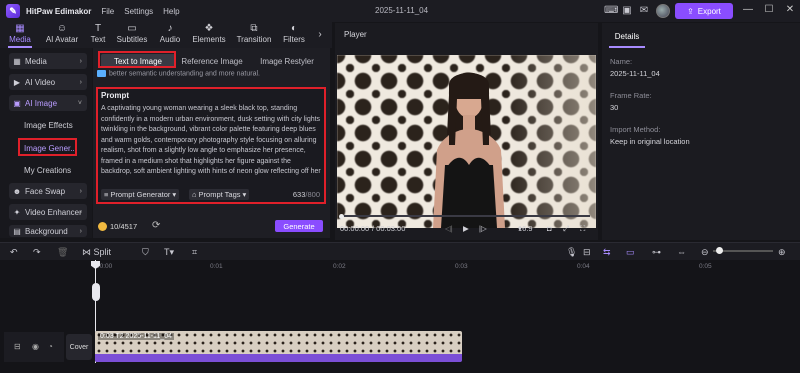 This screenshot has height=373, width=800. I want to click on expand-icon: ⛶, so click(582, 229).